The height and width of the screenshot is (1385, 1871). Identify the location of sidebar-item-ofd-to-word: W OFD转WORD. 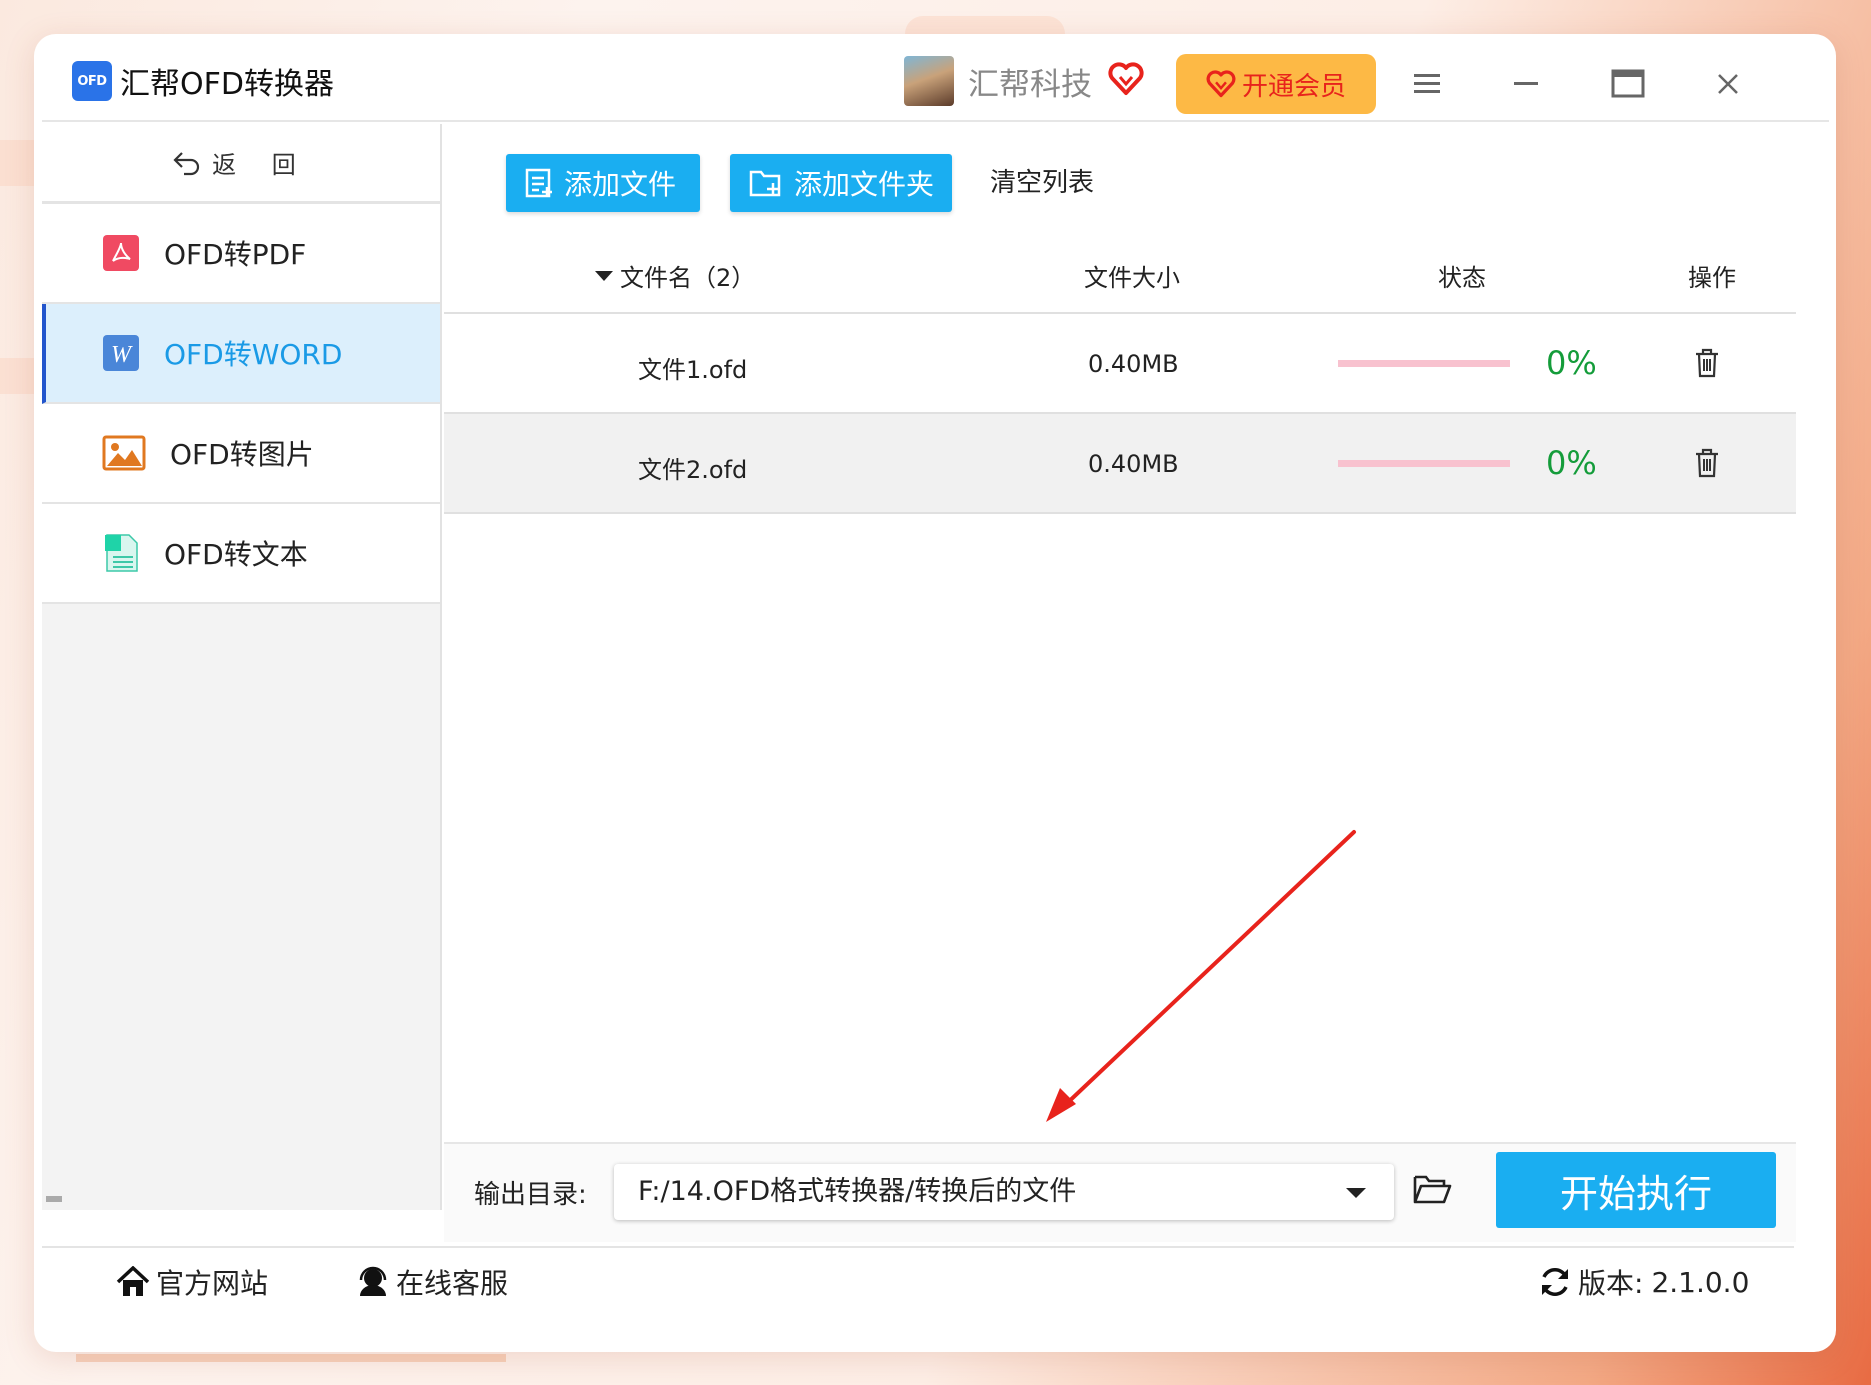
(241, 354).